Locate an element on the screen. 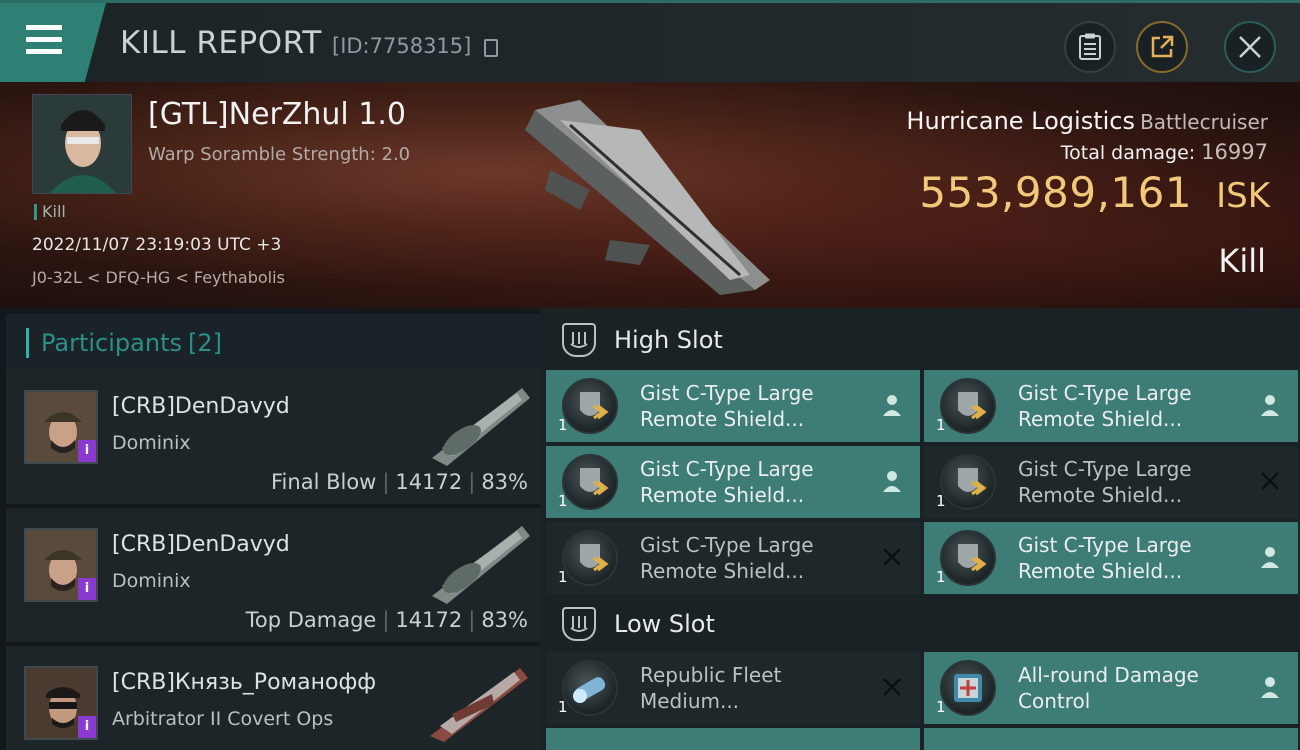 Image resolution: width=1300 pixels, height=750 pixels. character-portrait-icon is located at coordinates (82, 144).